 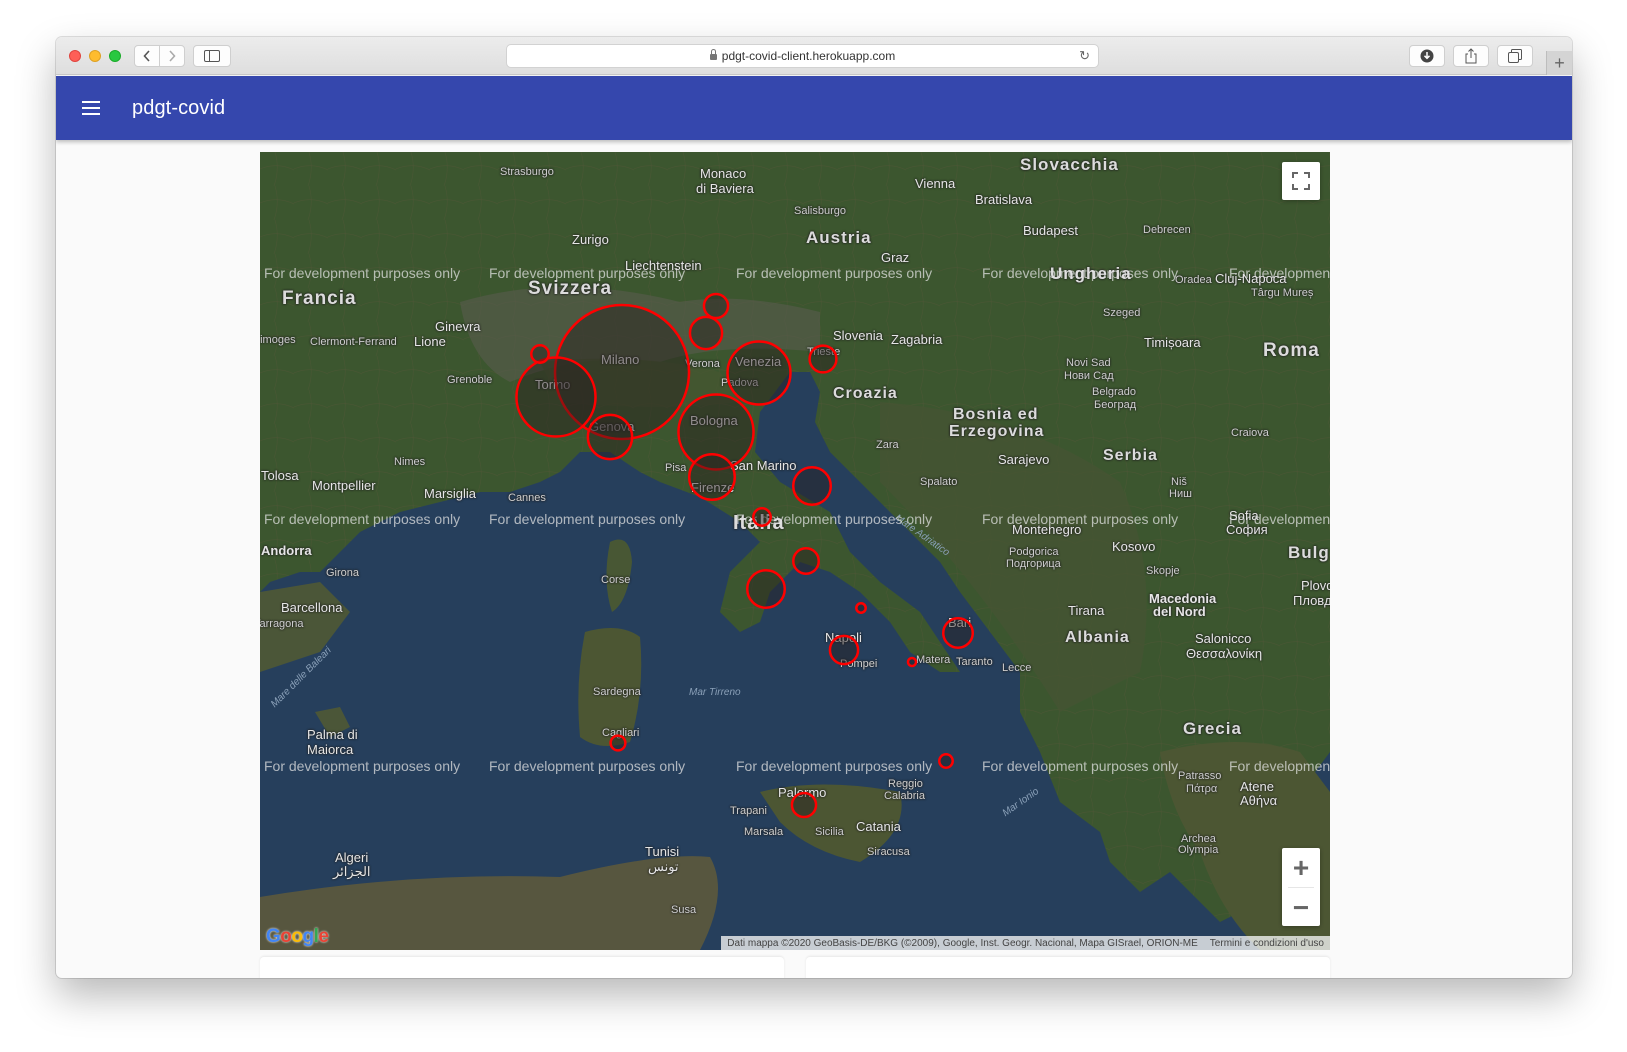 I want to click on sidebar-icon, so click(x=212, y=56).